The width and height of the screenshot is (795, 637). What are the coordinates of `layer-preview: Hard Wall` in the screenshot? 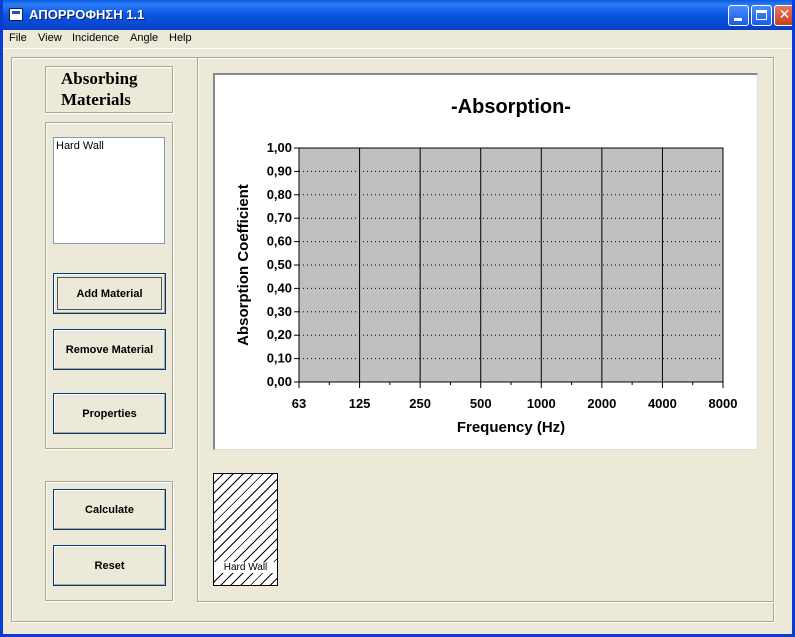 It's located at (245, 529).